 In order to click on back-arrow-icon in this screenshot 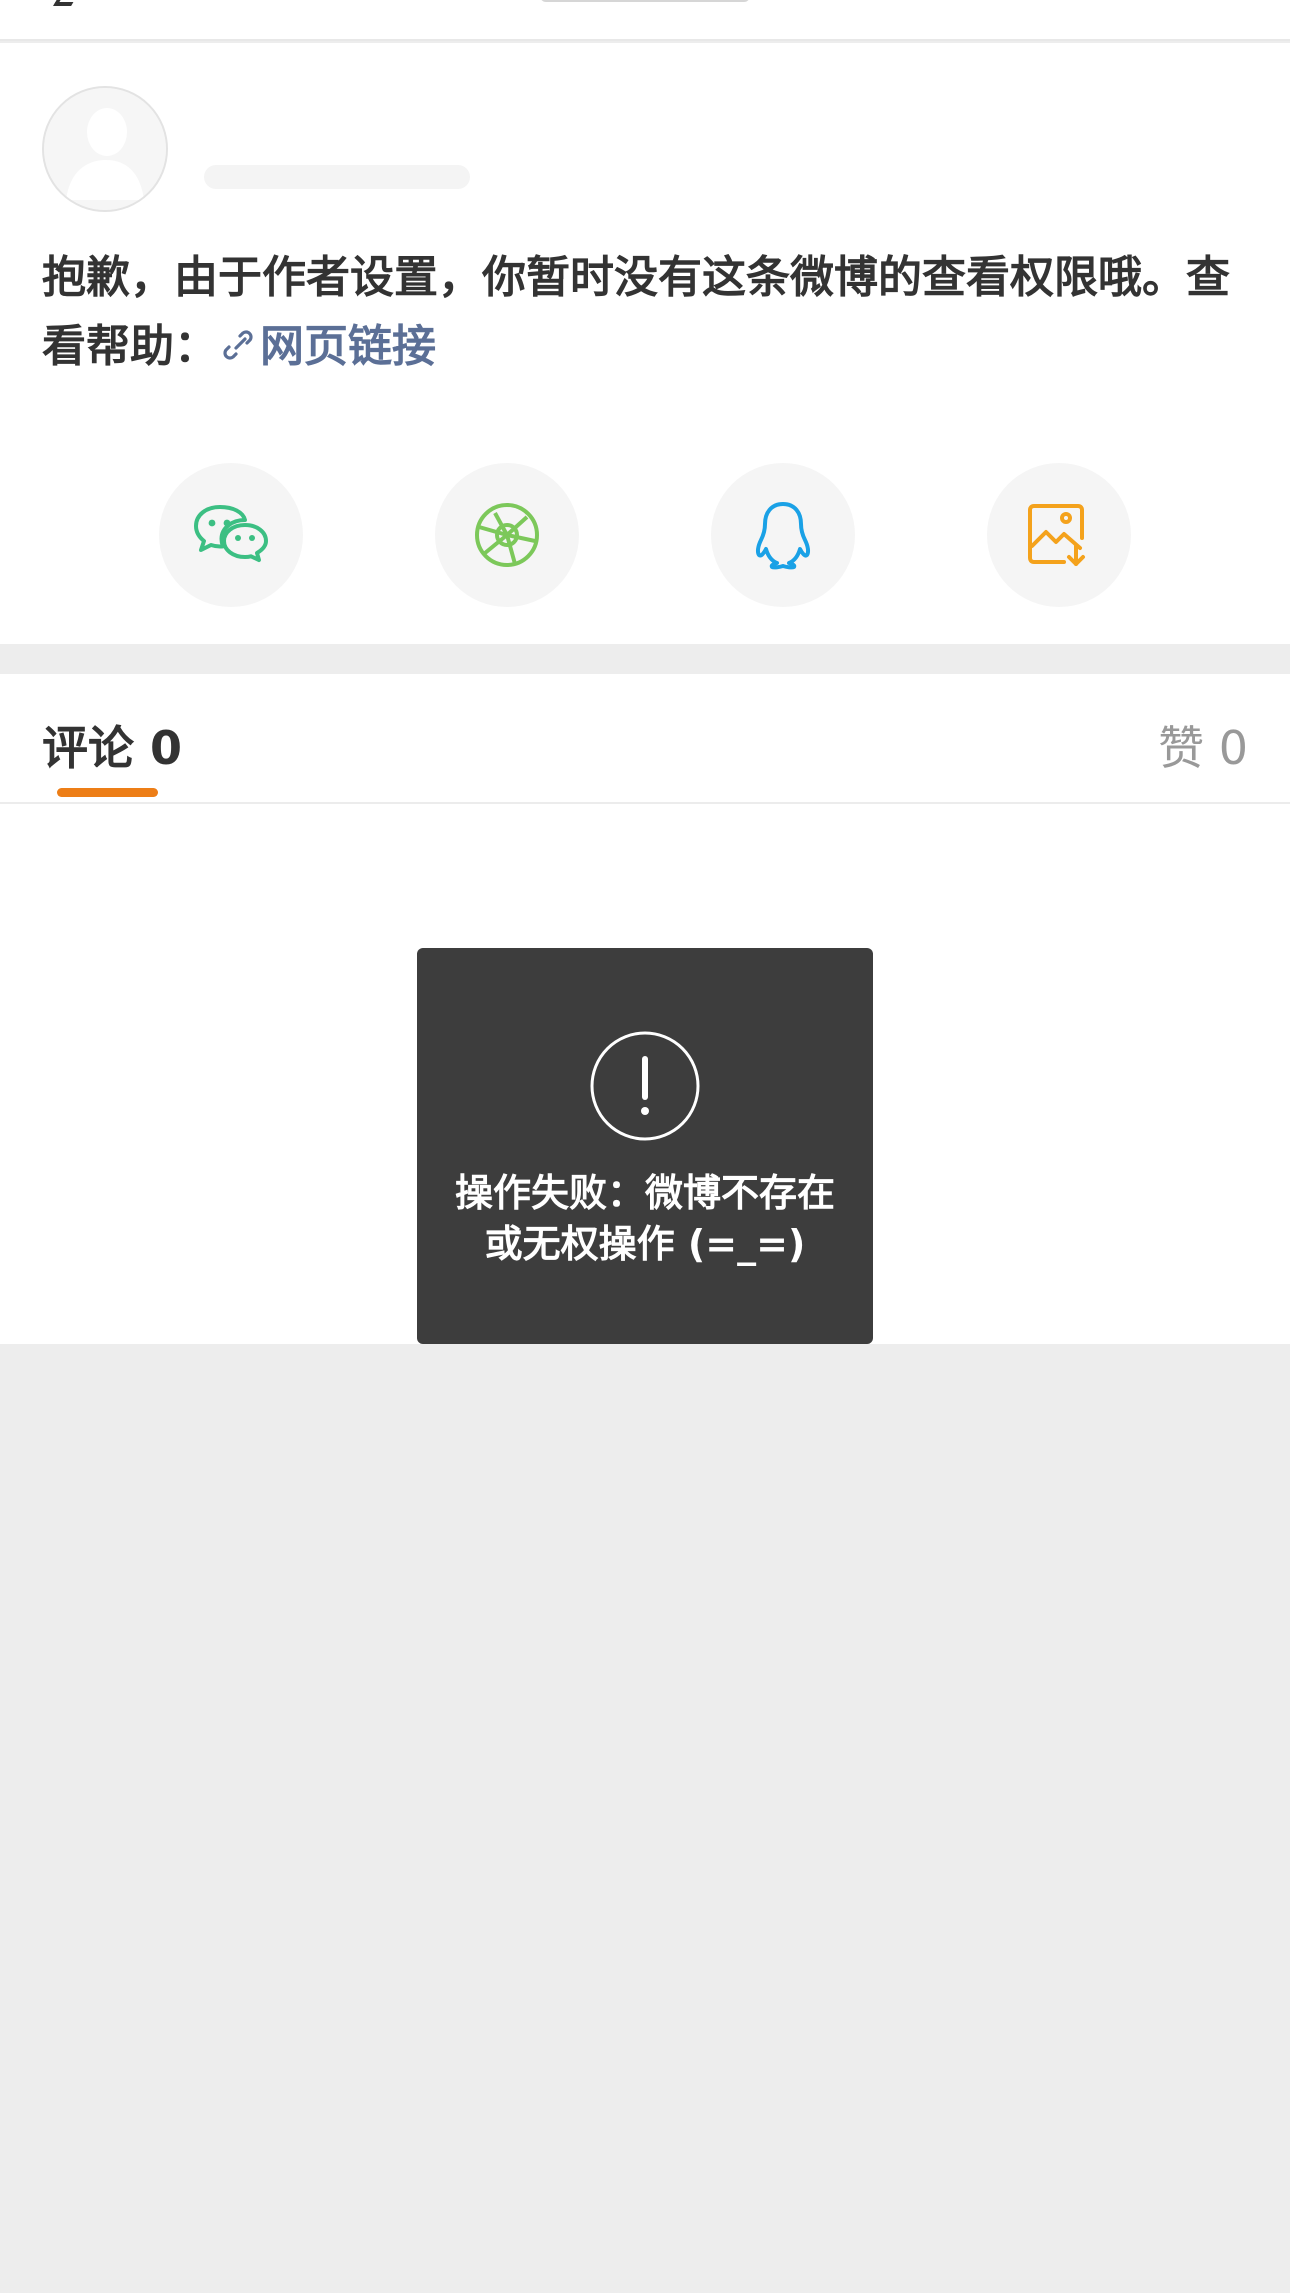, I will do `click(65, 3)`.